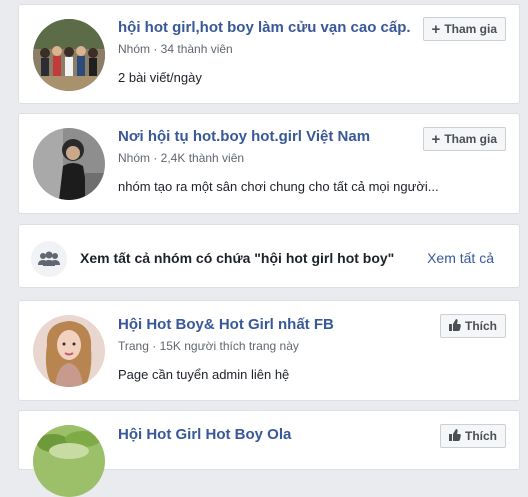 This screenshot has height=497, width=528. I want to click on page-description: Page cần tuyển admin liên hệ, so click(204, 374).